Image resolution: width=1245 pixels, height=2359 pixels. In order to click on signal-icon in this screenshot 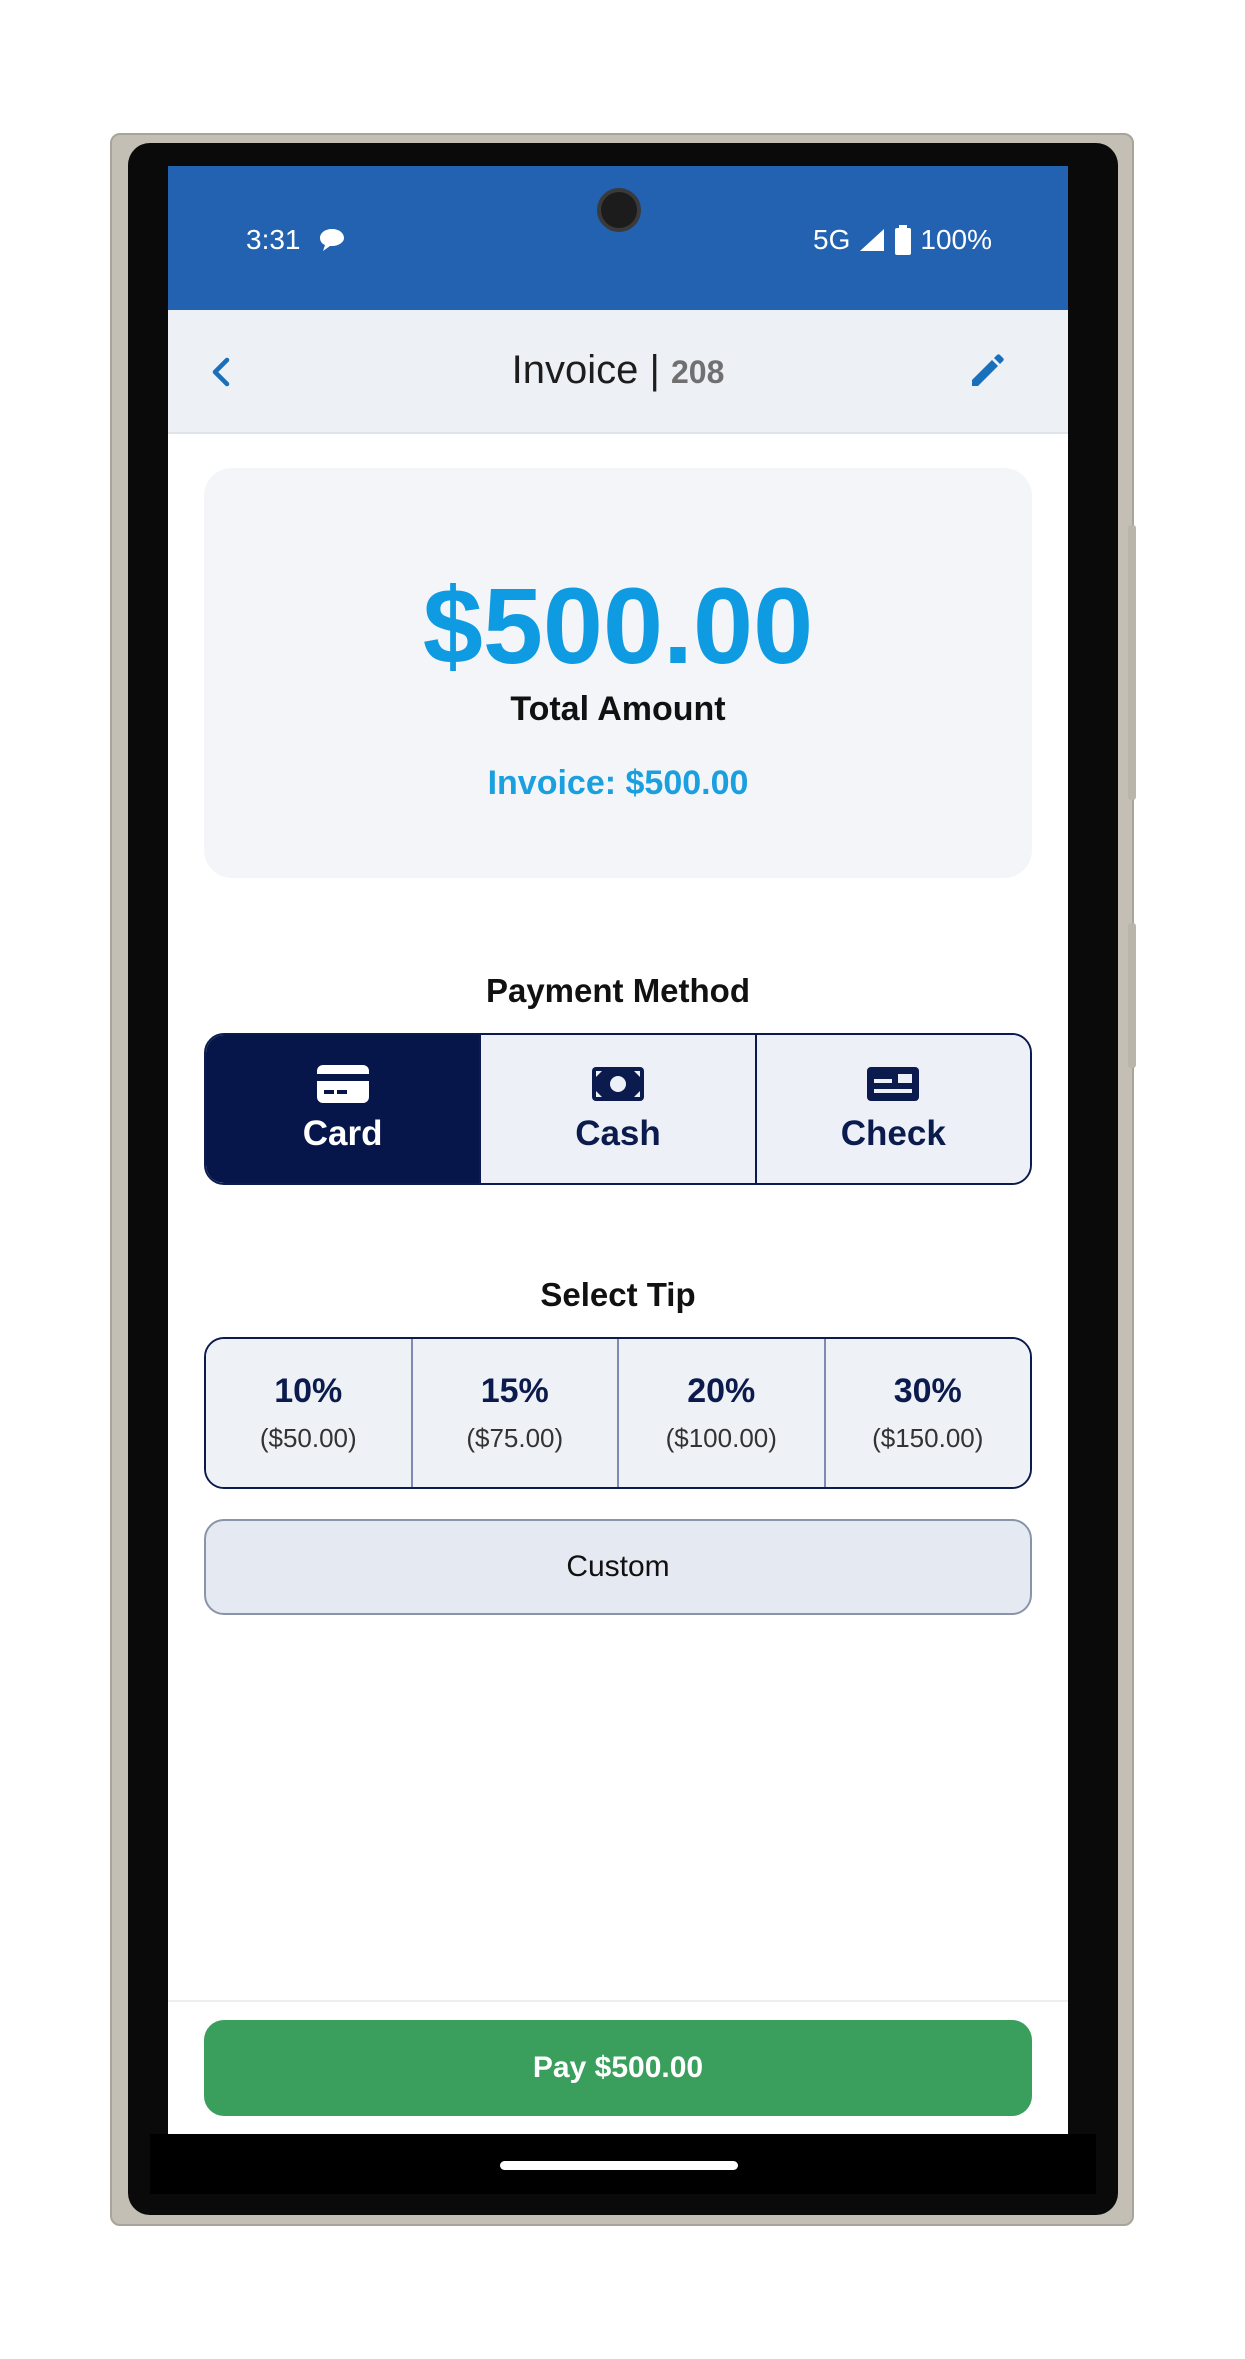, I will do `click(872, 240)`.